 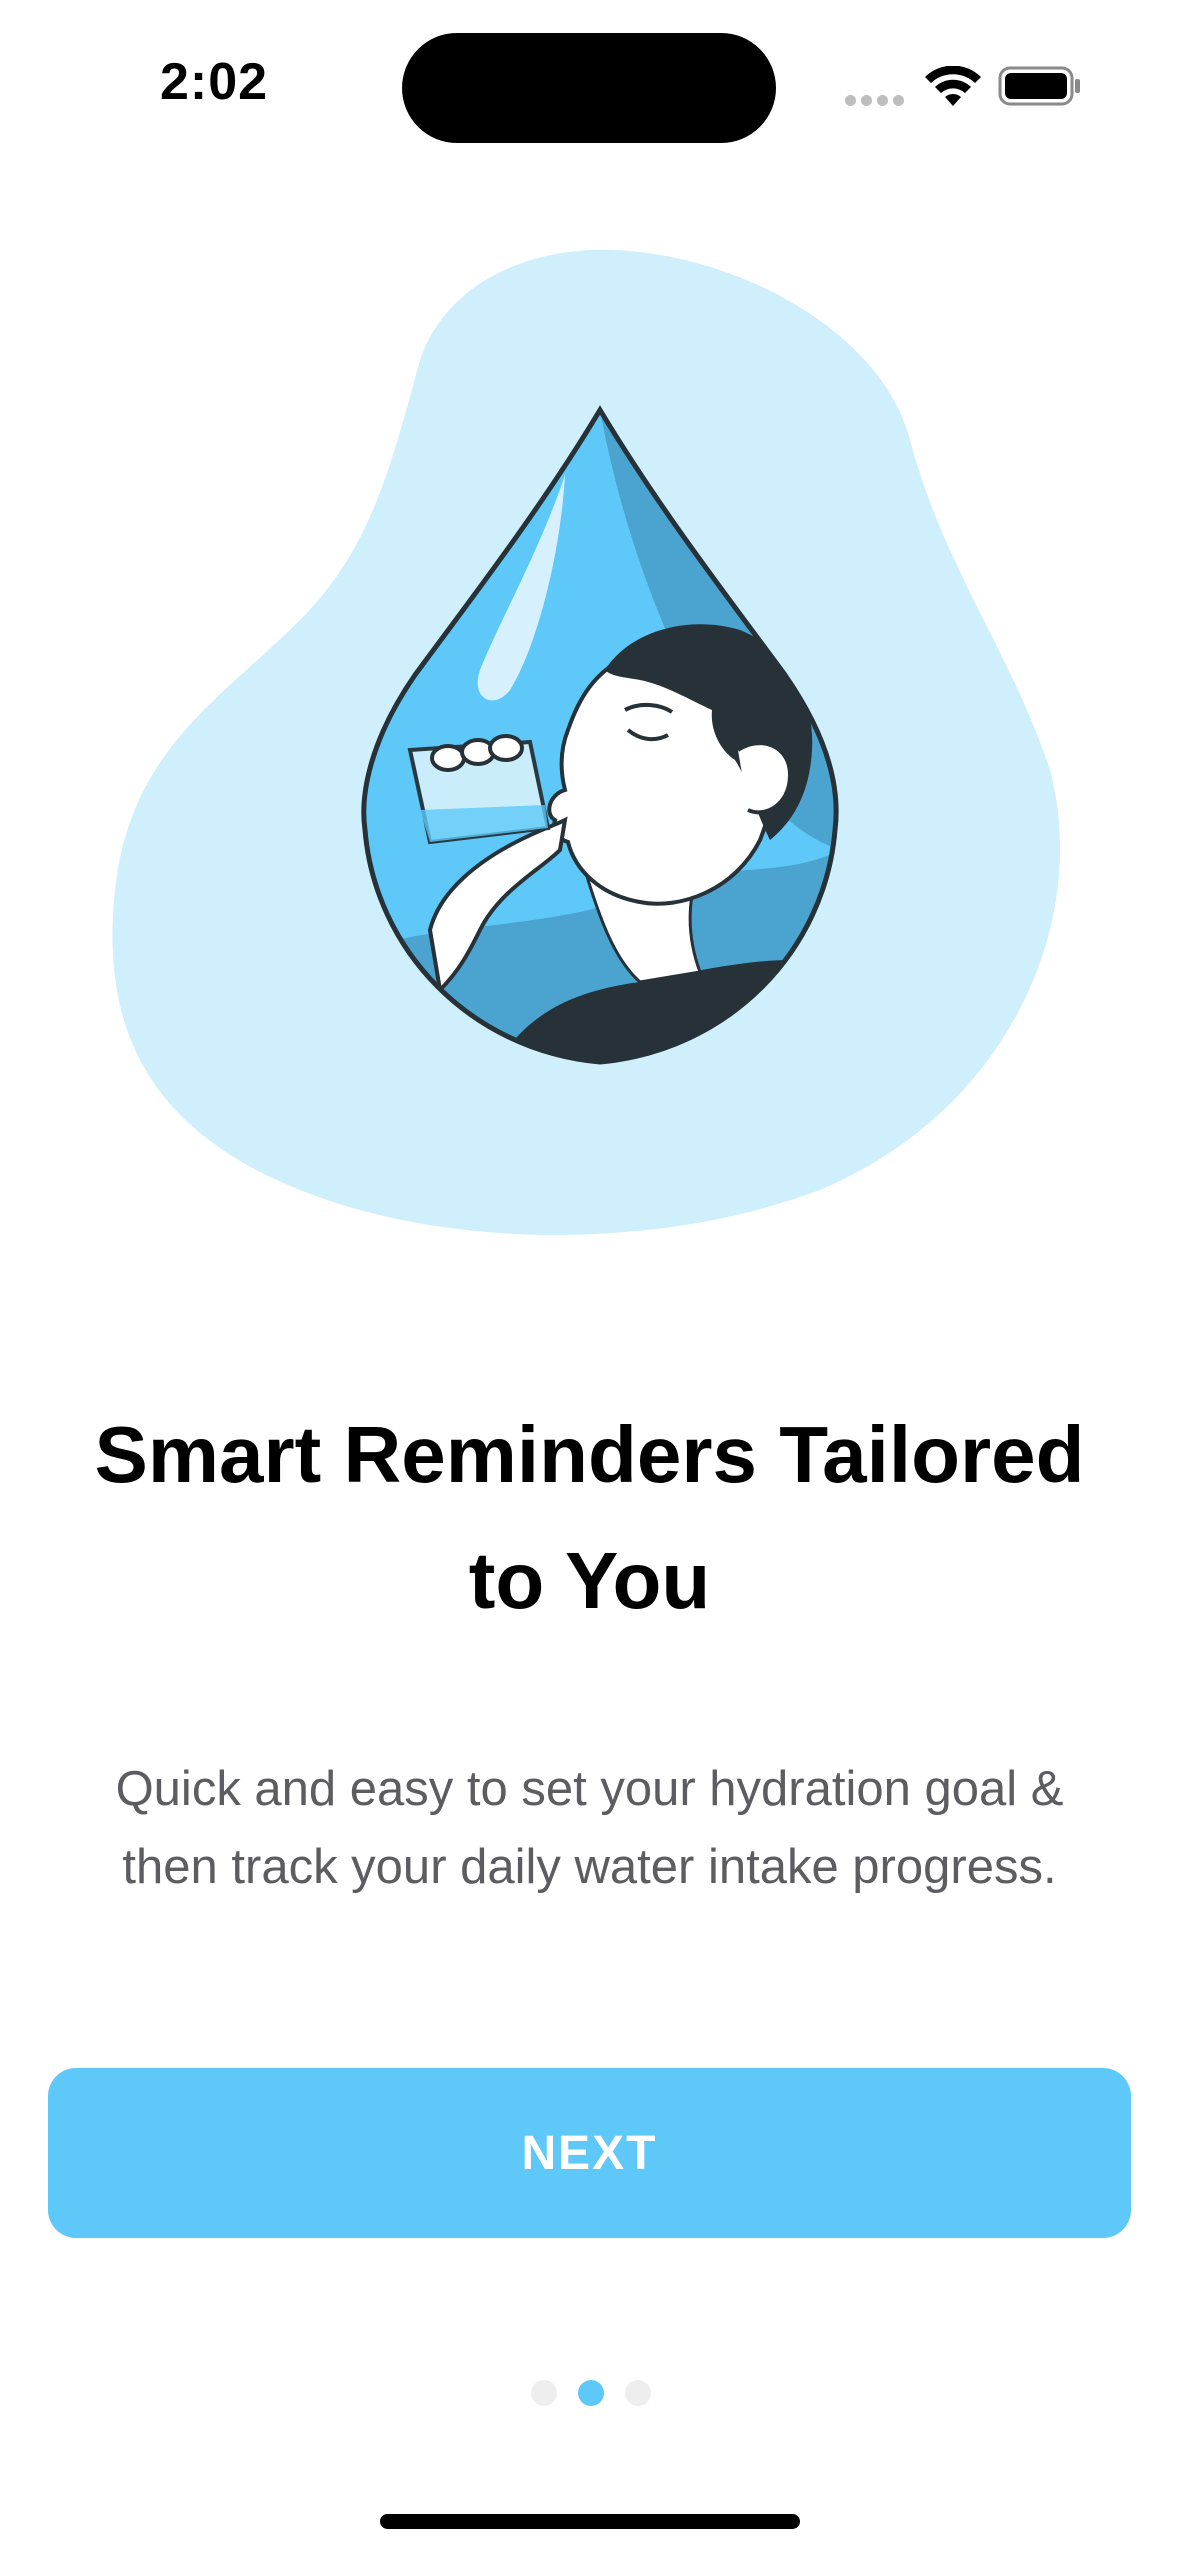 I want to click on next-button: NEXT, so click(x=589, y=2153).